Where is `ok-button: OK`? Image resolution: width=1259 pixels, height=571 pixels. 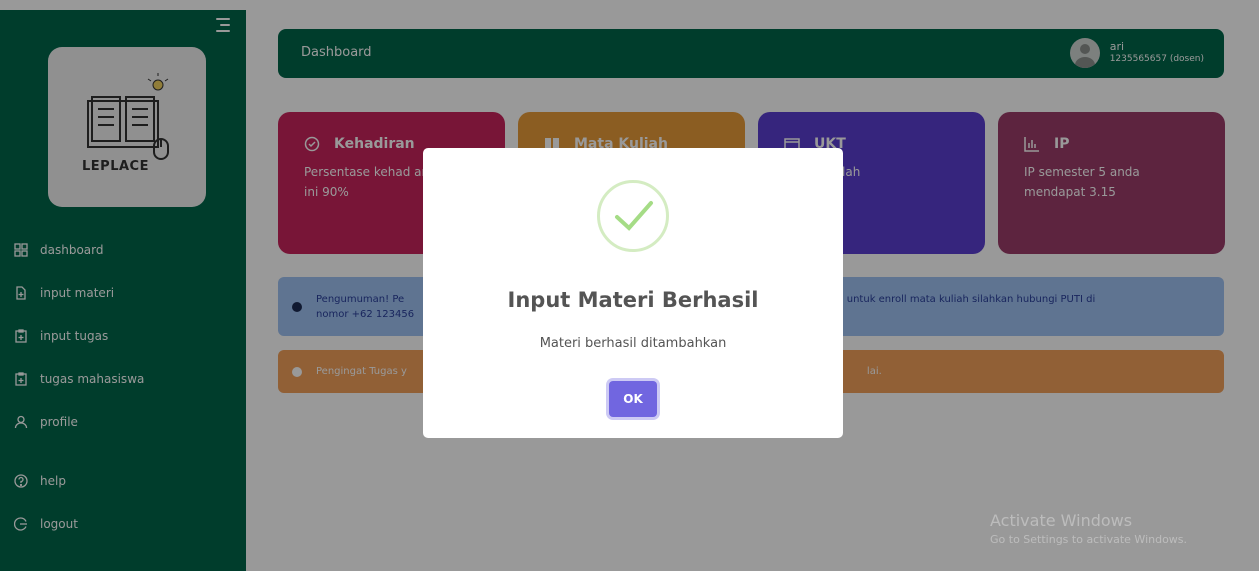 ok-button: OK is located at coordinates (633, 399).